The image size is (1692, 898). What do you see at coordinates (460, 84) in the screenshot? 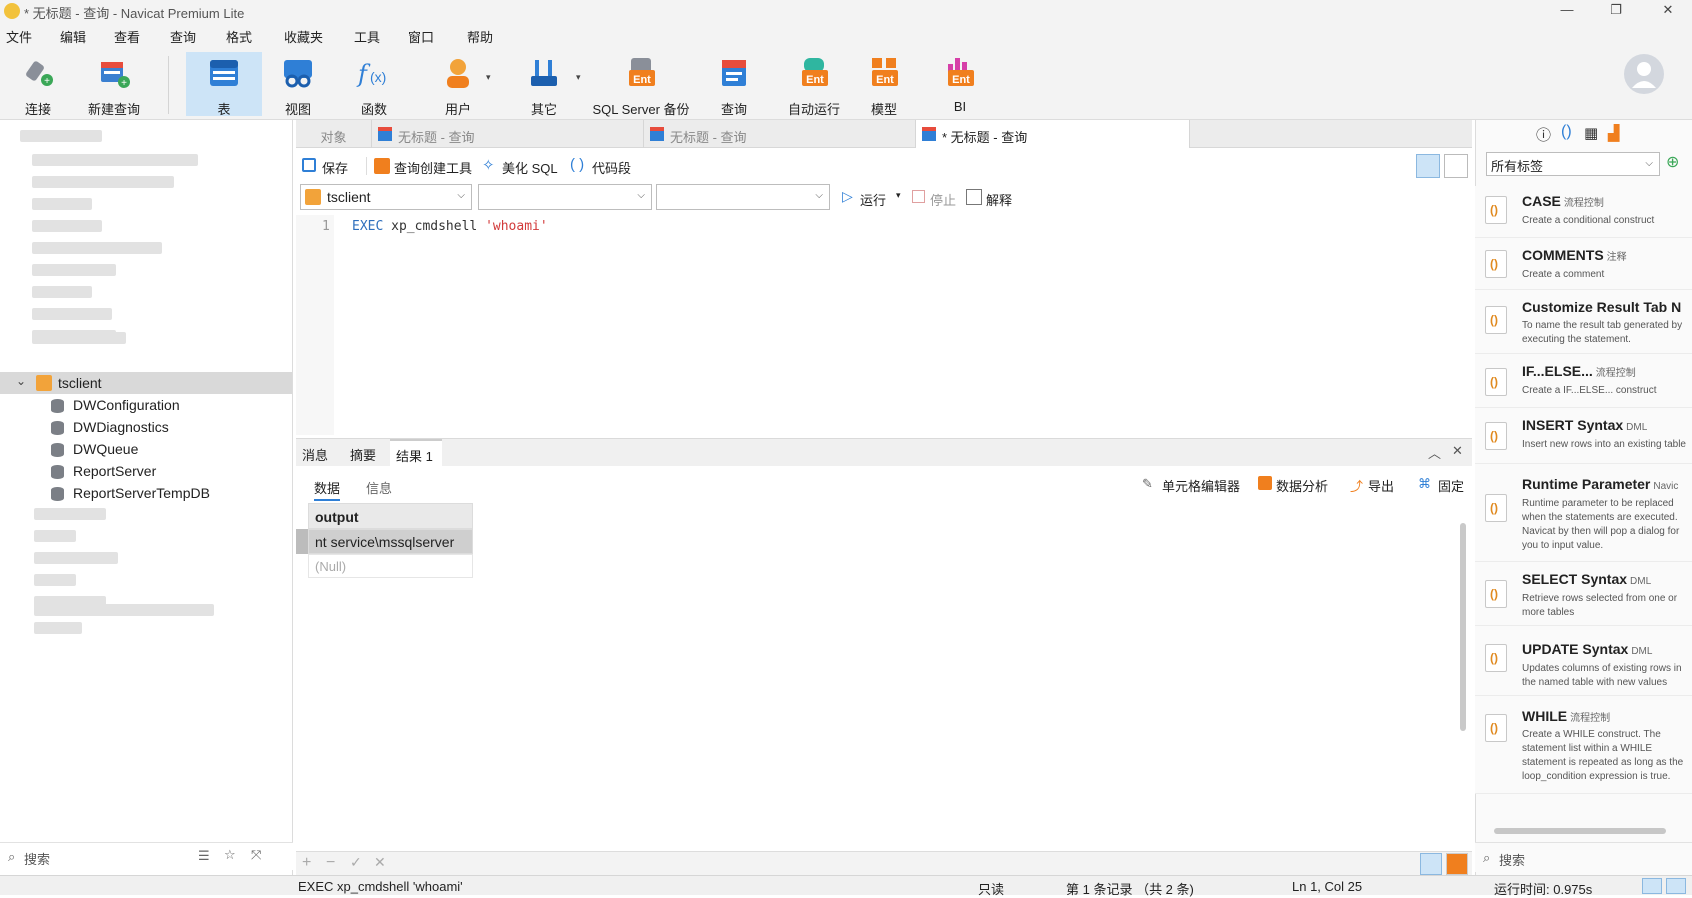
I see `user-button: 用户 ▾` at bounding box center [460, 84].